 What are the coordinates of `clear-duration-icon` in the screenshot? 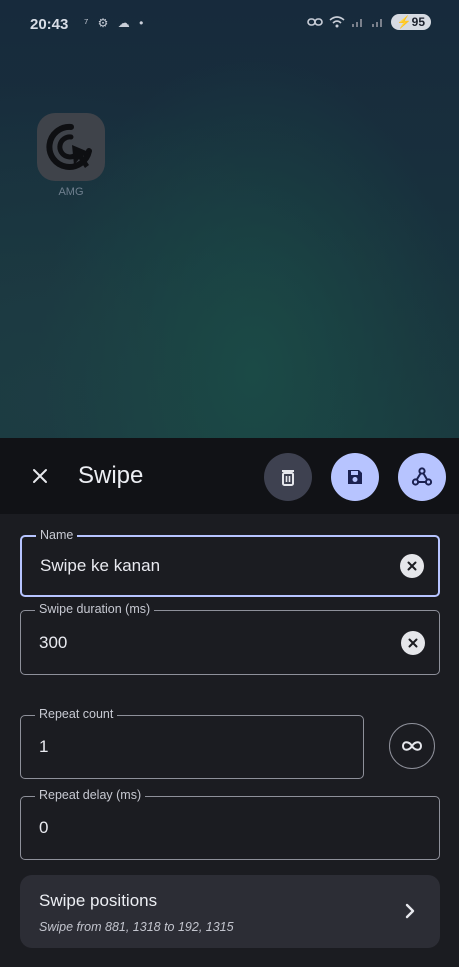 It's located at (413, 642).